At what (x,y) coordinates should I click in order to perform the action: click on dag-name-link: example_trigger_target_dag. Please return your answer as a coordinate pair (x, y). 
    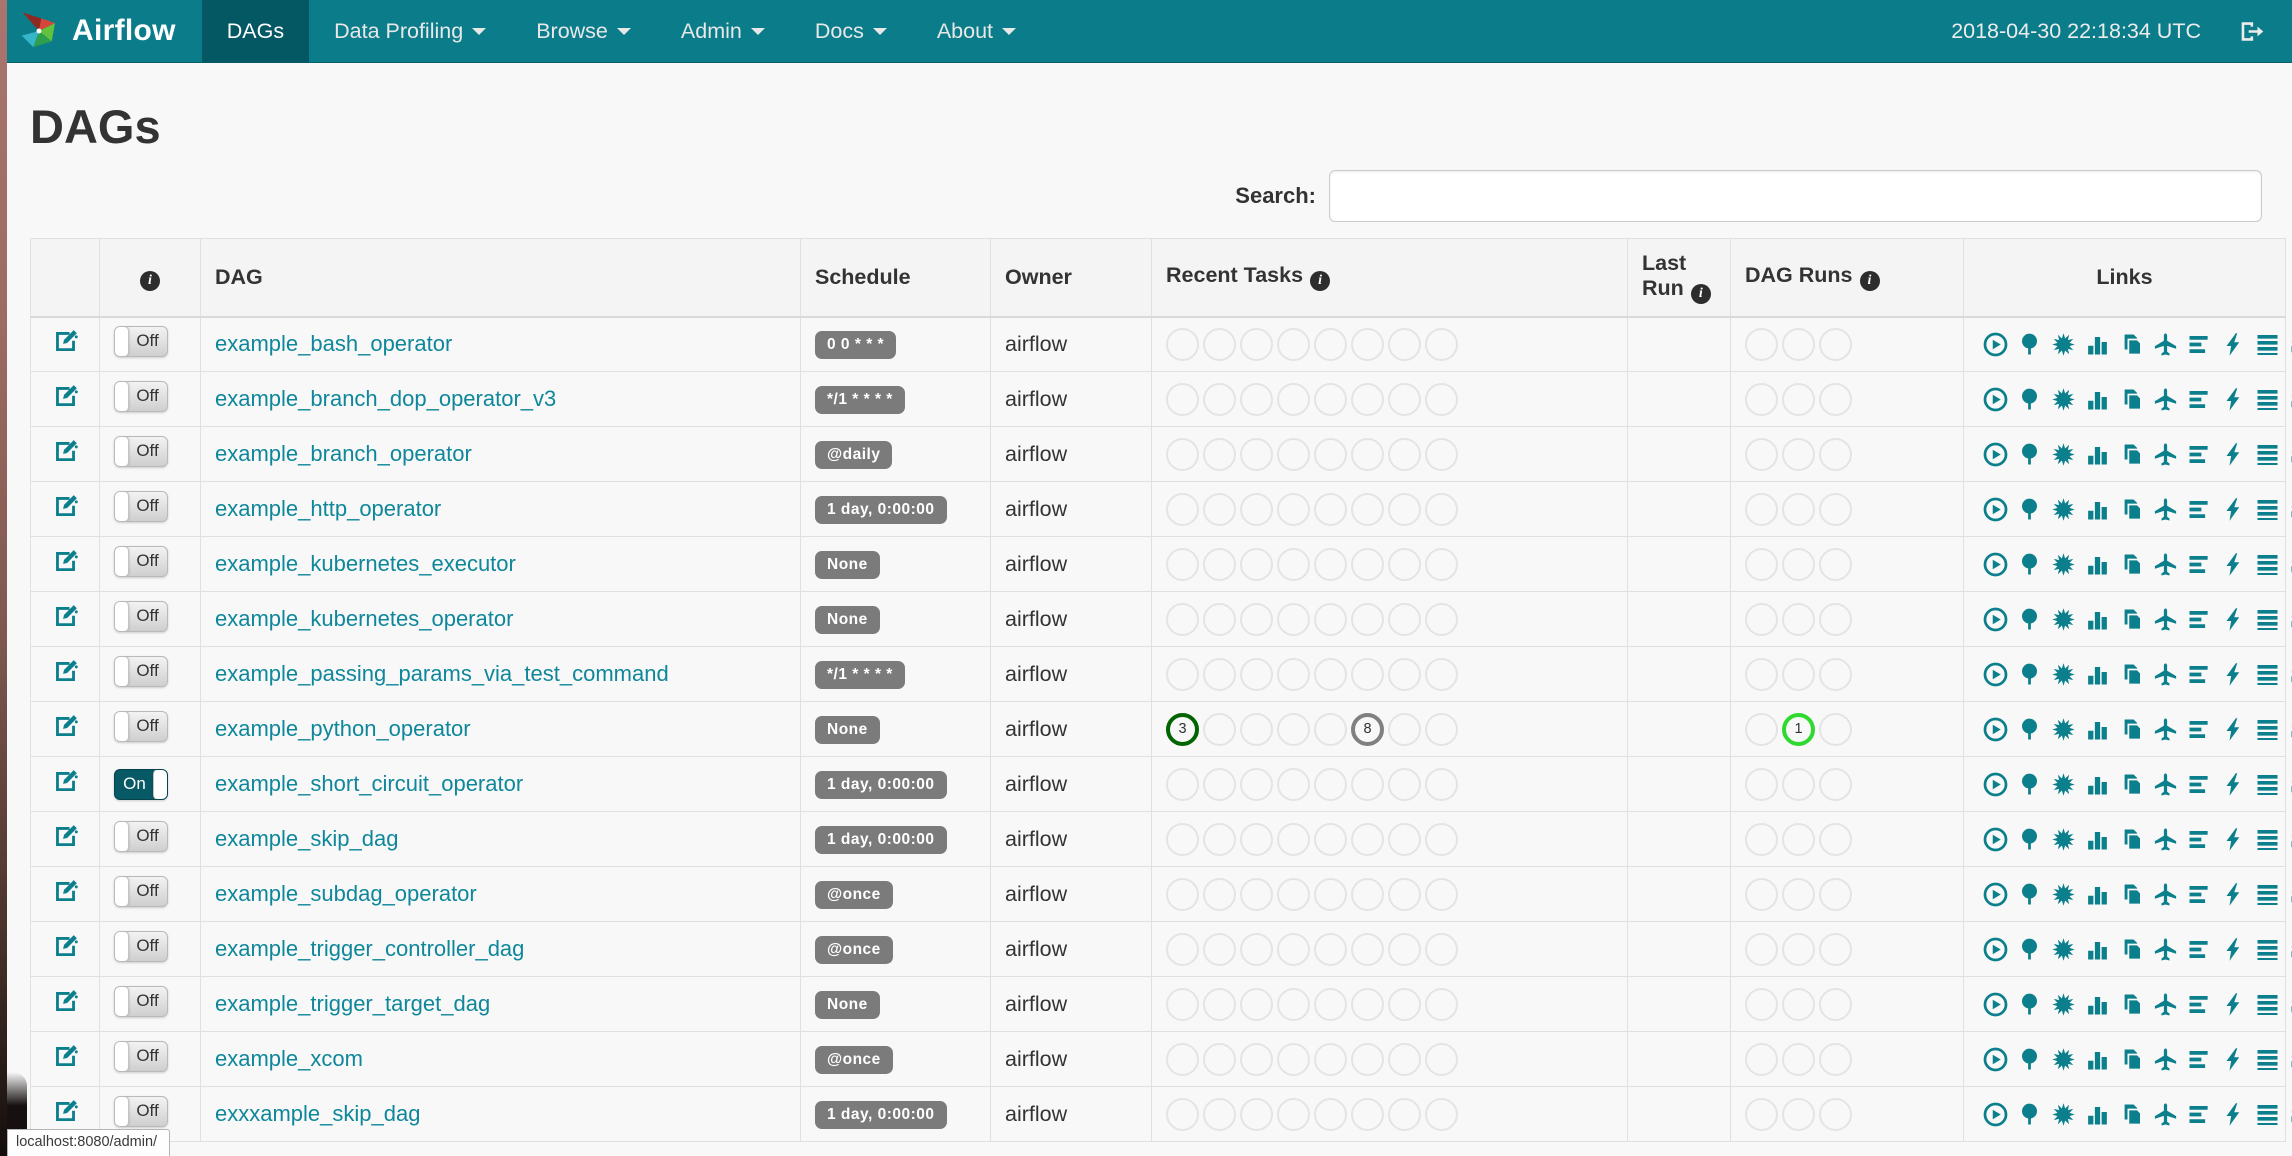
    Looking at the image, I should click on (352, 1003).